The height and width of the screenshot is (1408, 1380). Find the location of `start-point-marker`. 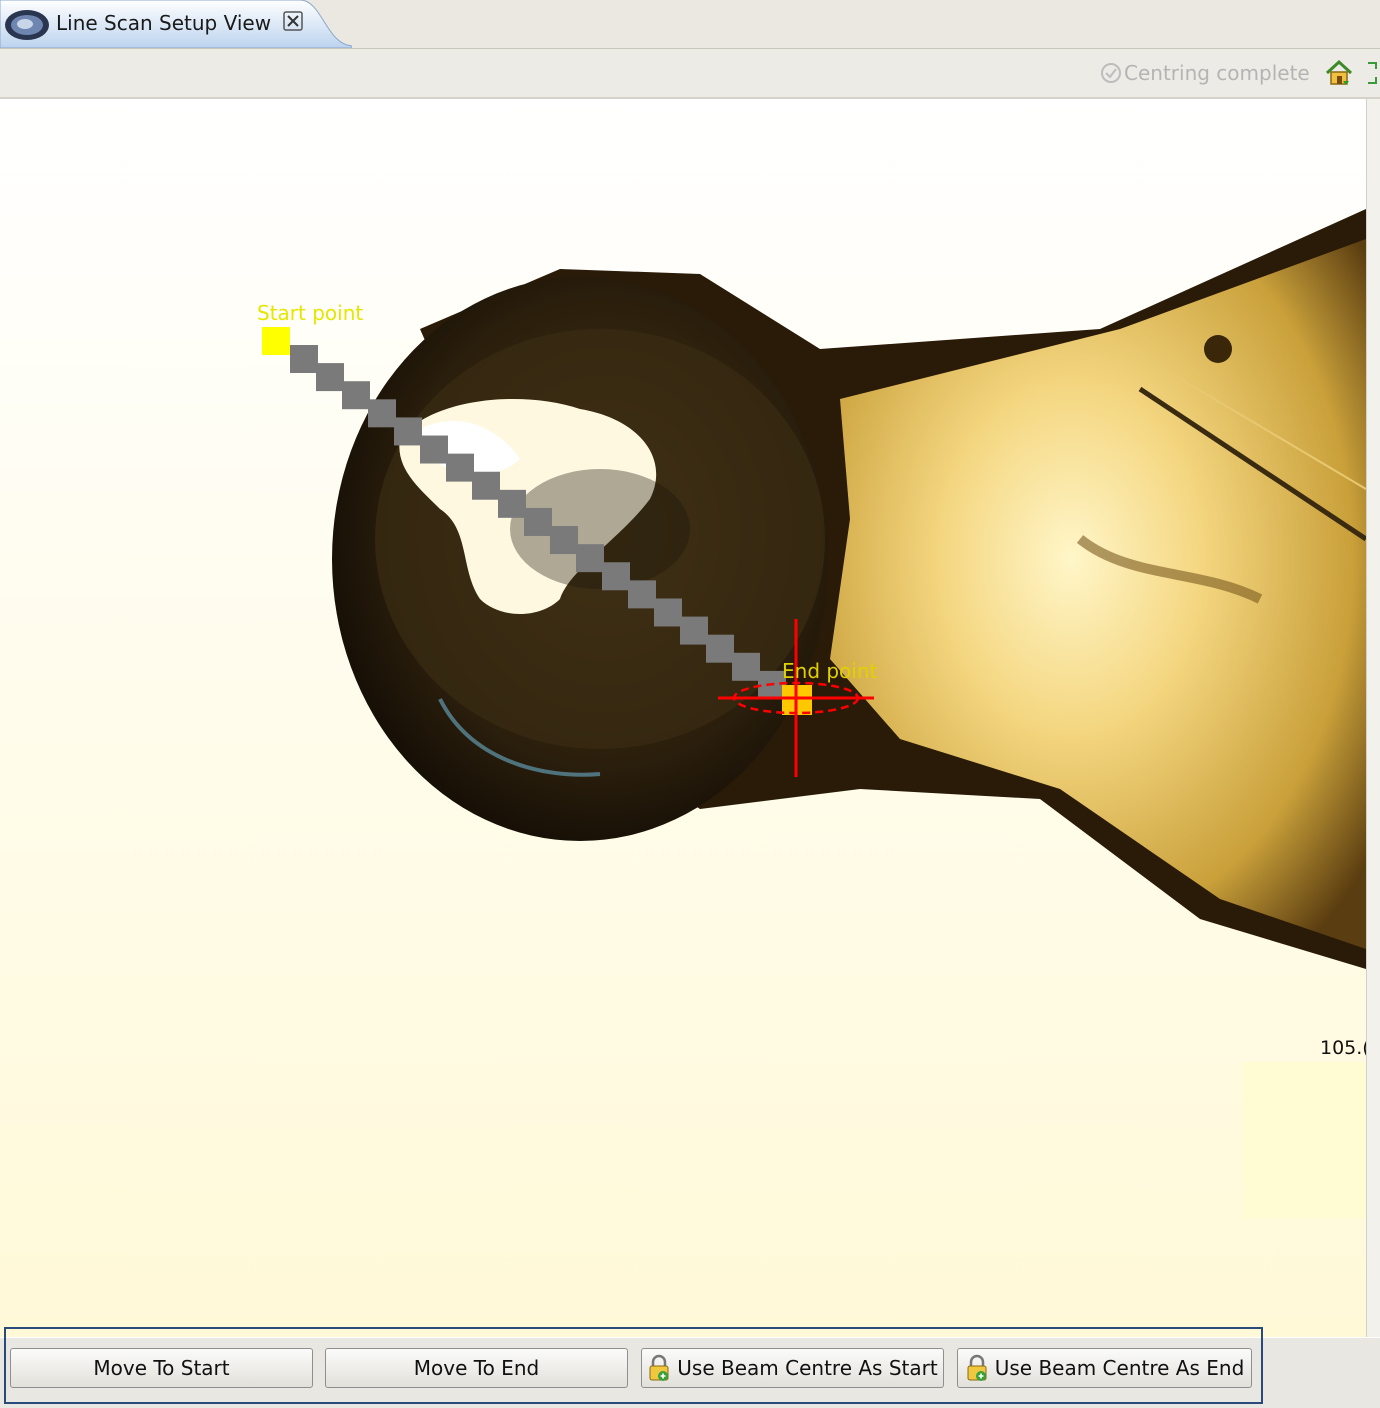

start-point-marker is located at coordinates (276, 341).